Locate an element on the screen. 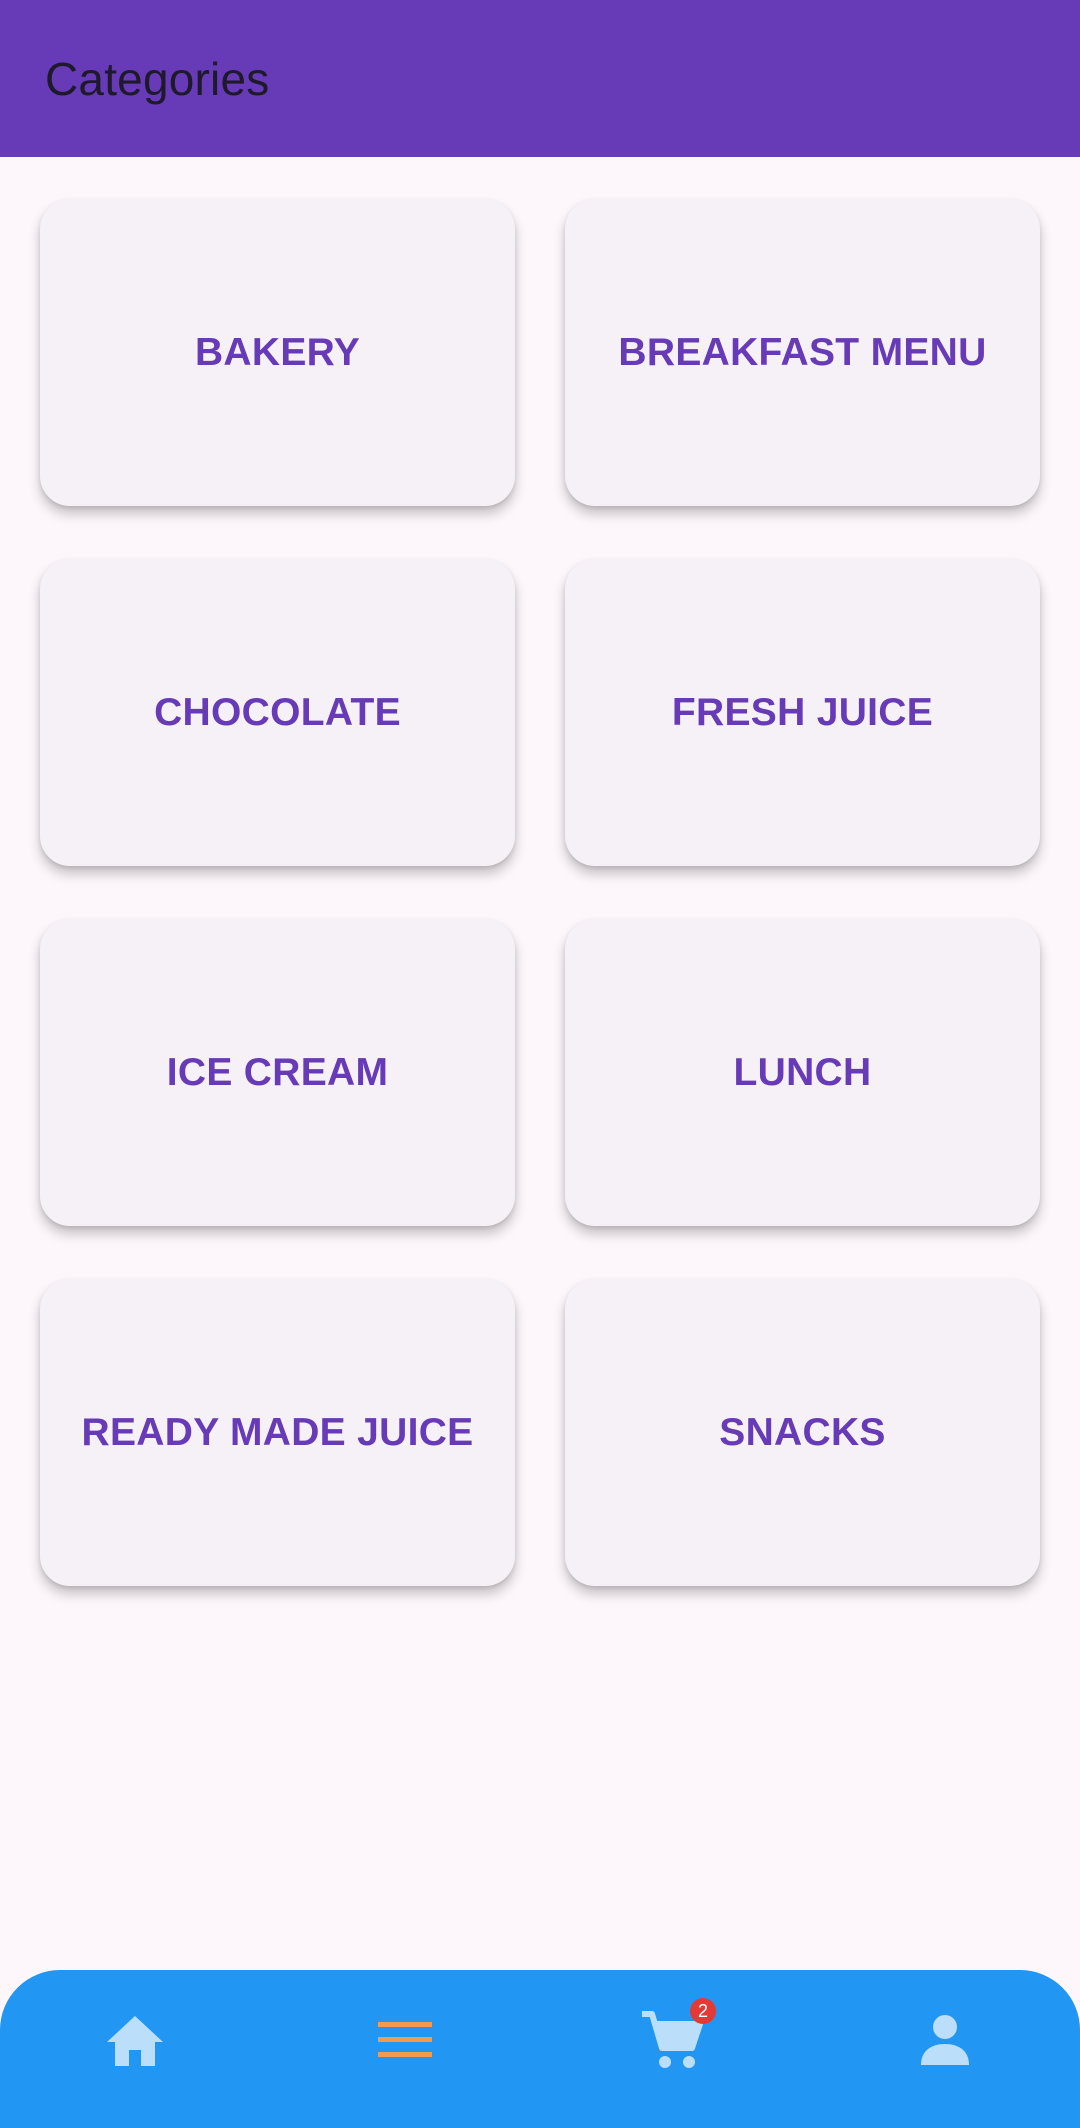 The image size is (1080, 2128). menu-icon is located at coordinates (405, 2039).